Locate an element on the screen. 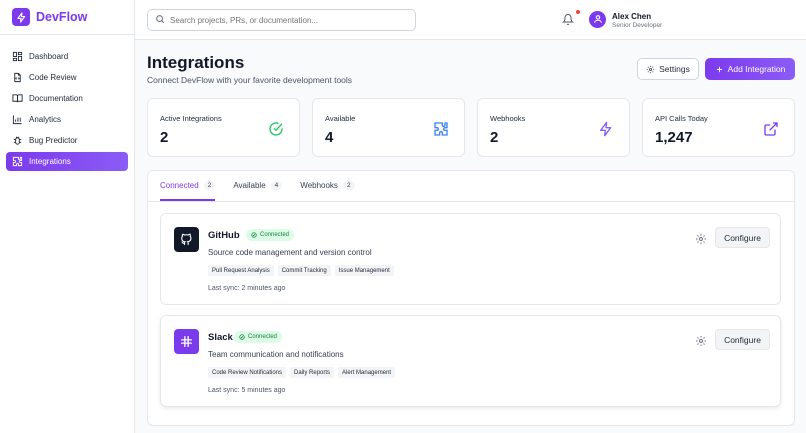  user-icon is located at coordinates (598, 20).